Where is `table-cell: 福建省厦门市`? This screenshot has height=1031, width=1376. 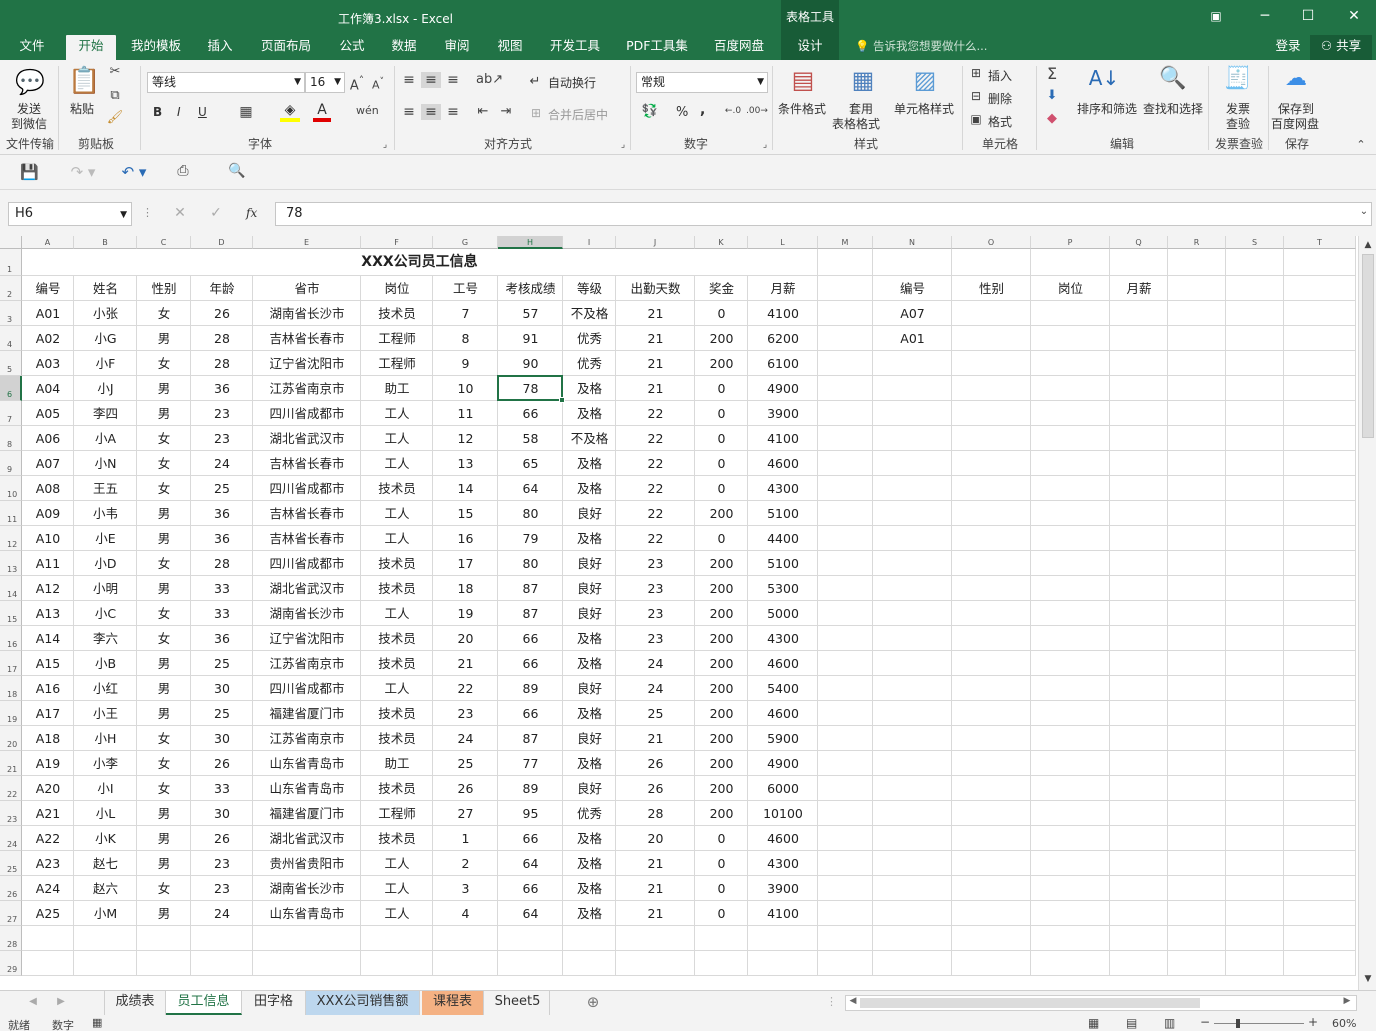
table-cell: 福建省厦门市 is located at coordinates (307, 813).